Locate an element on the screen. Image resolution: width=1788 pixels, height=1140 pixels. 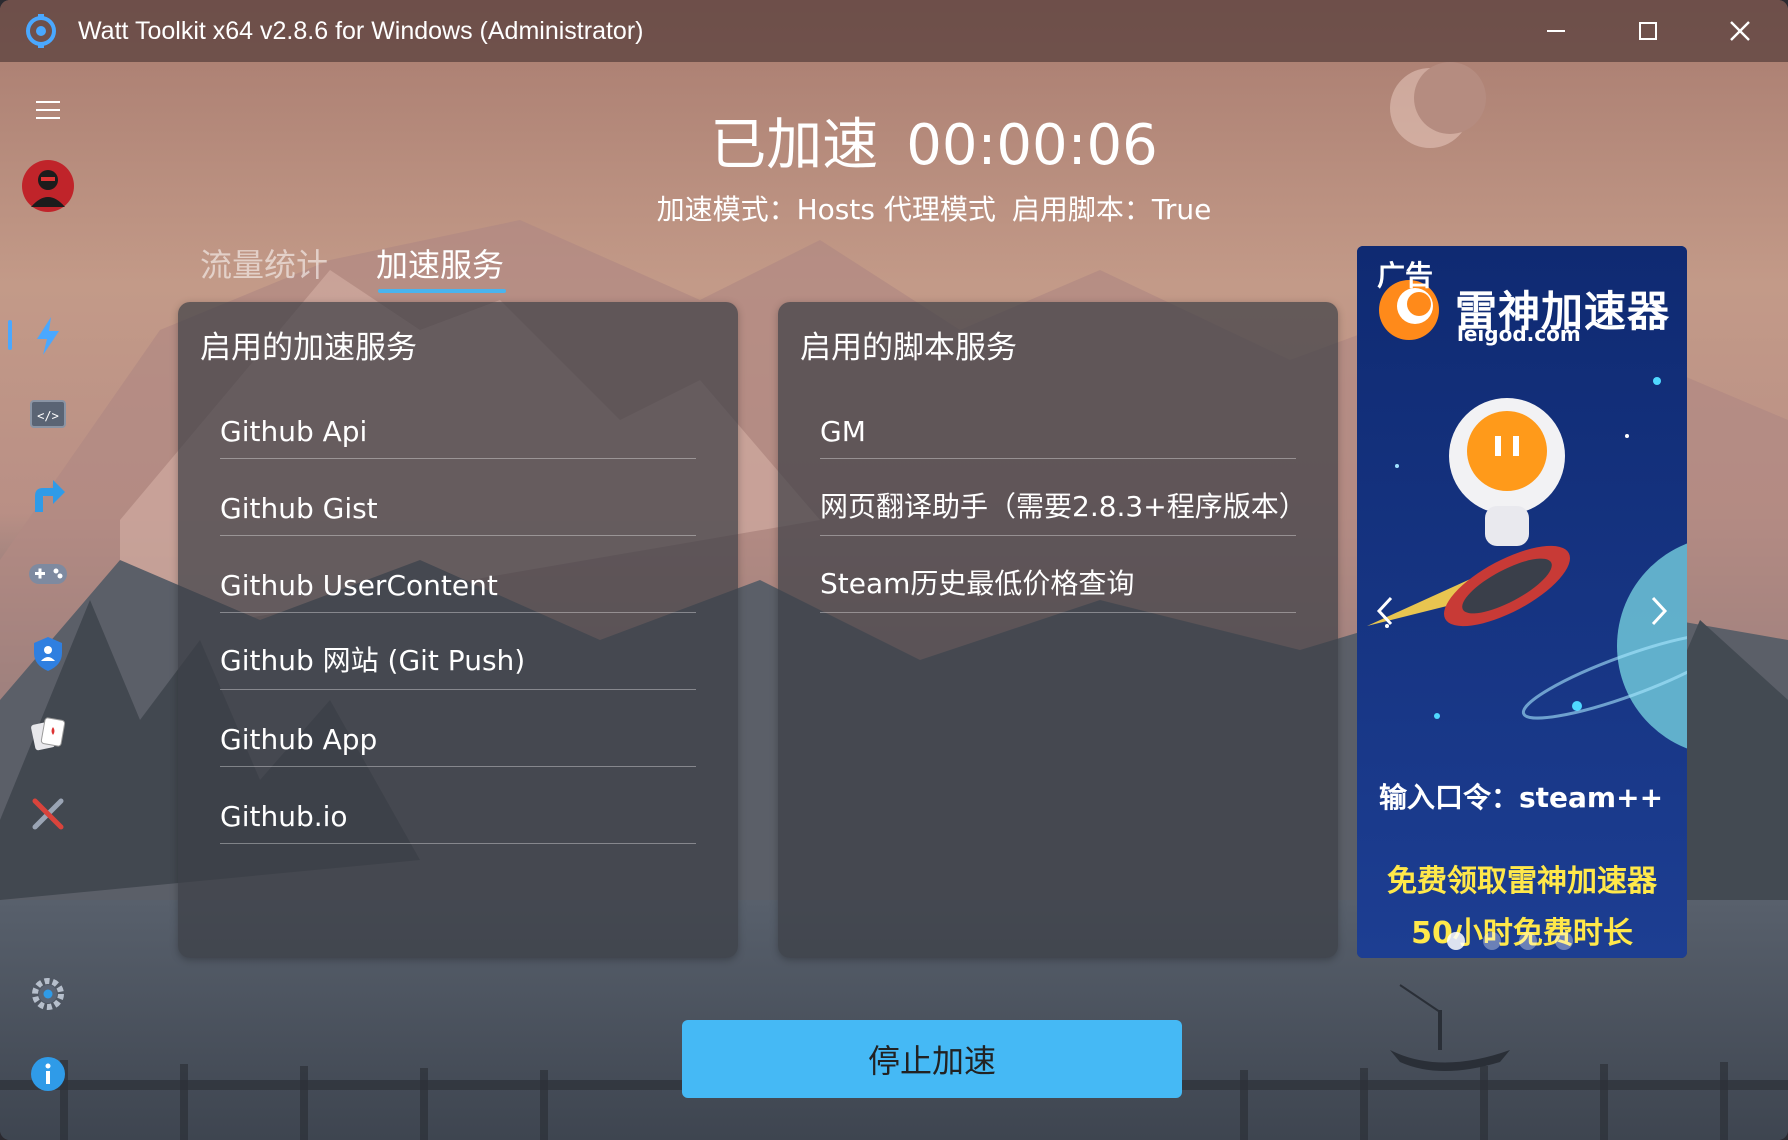
sidebar-item-tools is located at coordinates (48, 814).